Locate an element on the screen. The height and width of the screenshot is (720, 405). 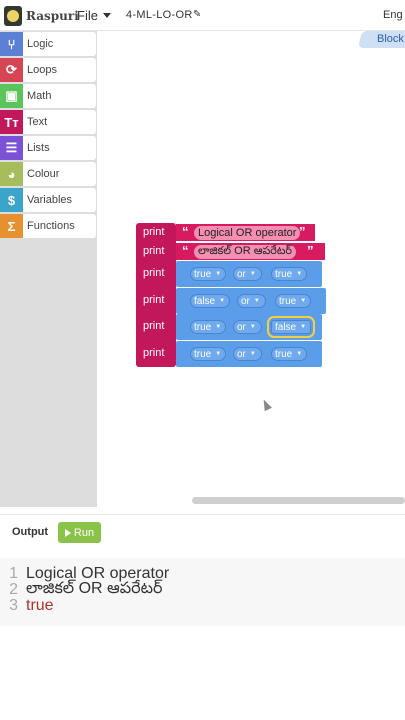
sidebar-item-colour: ◕ Colour is located at coordinates (48, 174).